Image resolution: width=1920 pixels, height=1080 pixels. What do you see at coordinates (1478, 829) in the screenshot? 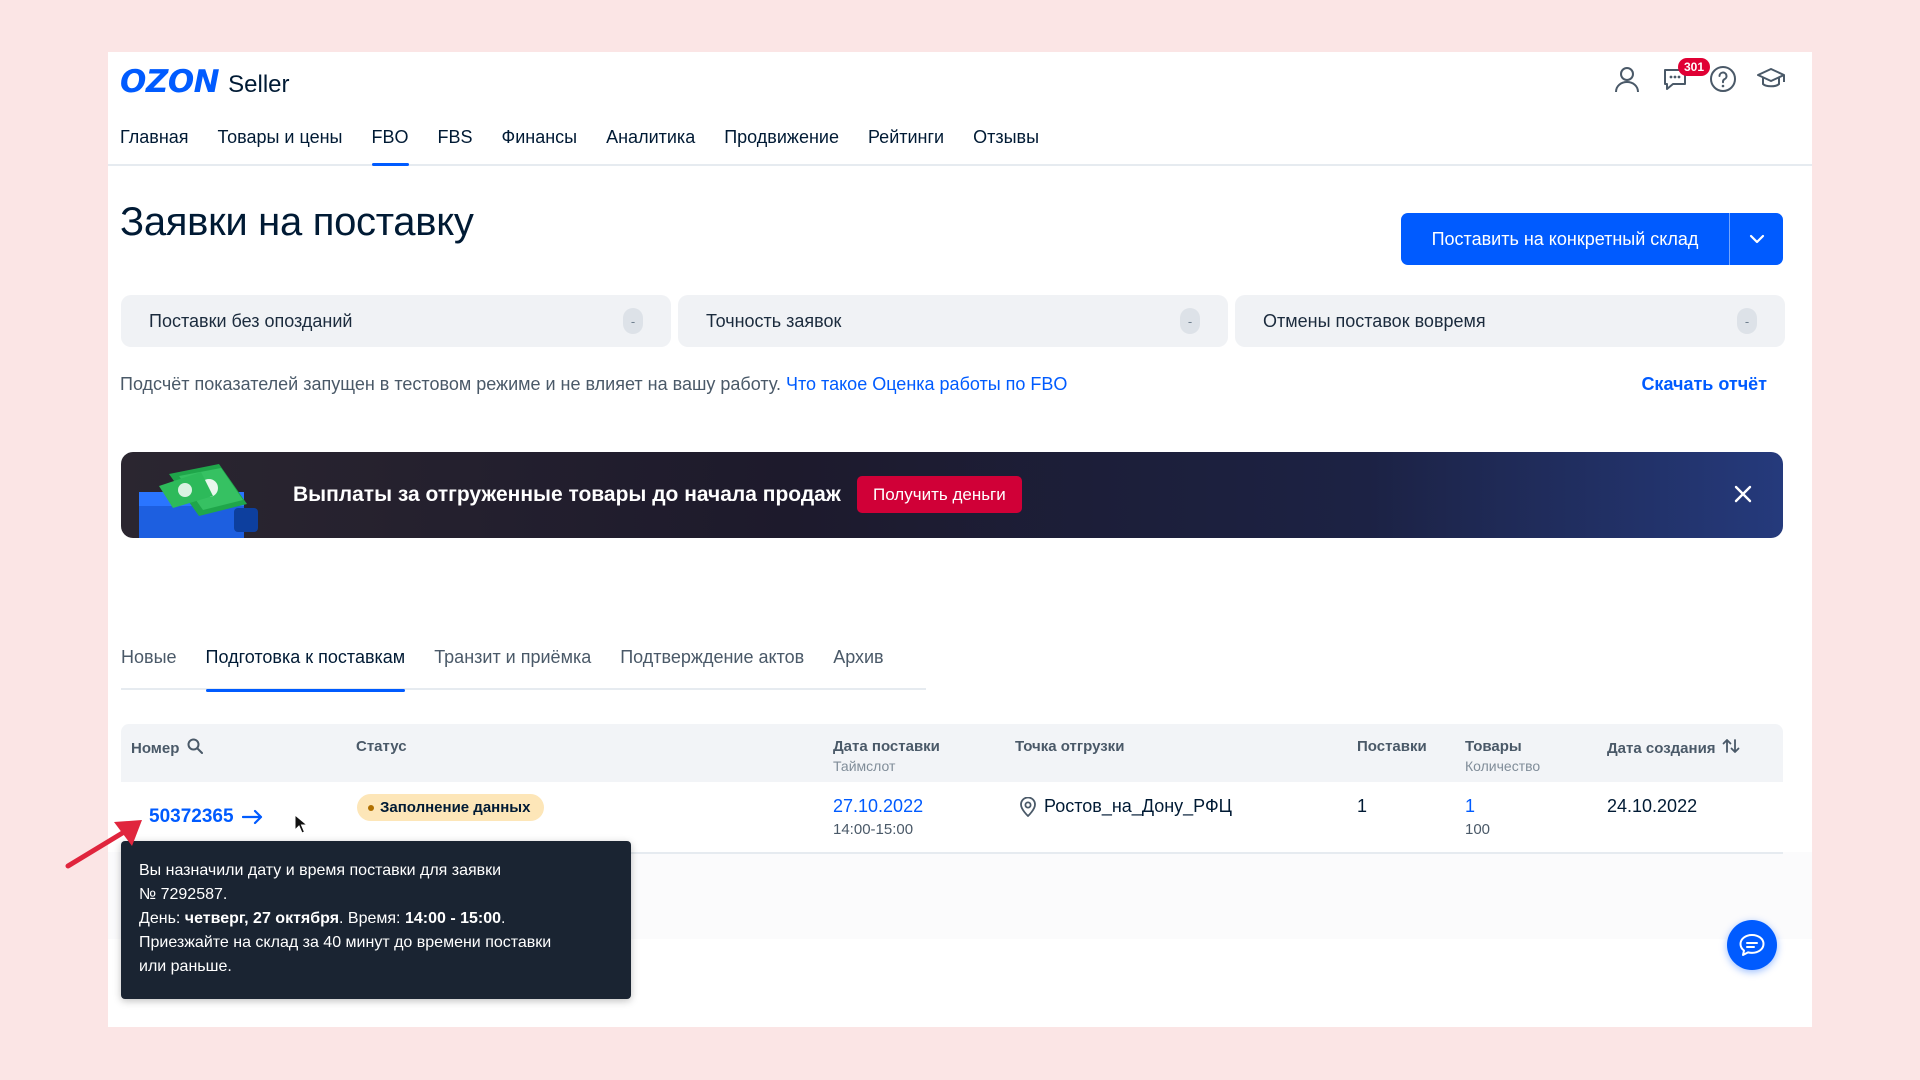
I see `quantity-value: 100` at bounding box center [1478, 829].